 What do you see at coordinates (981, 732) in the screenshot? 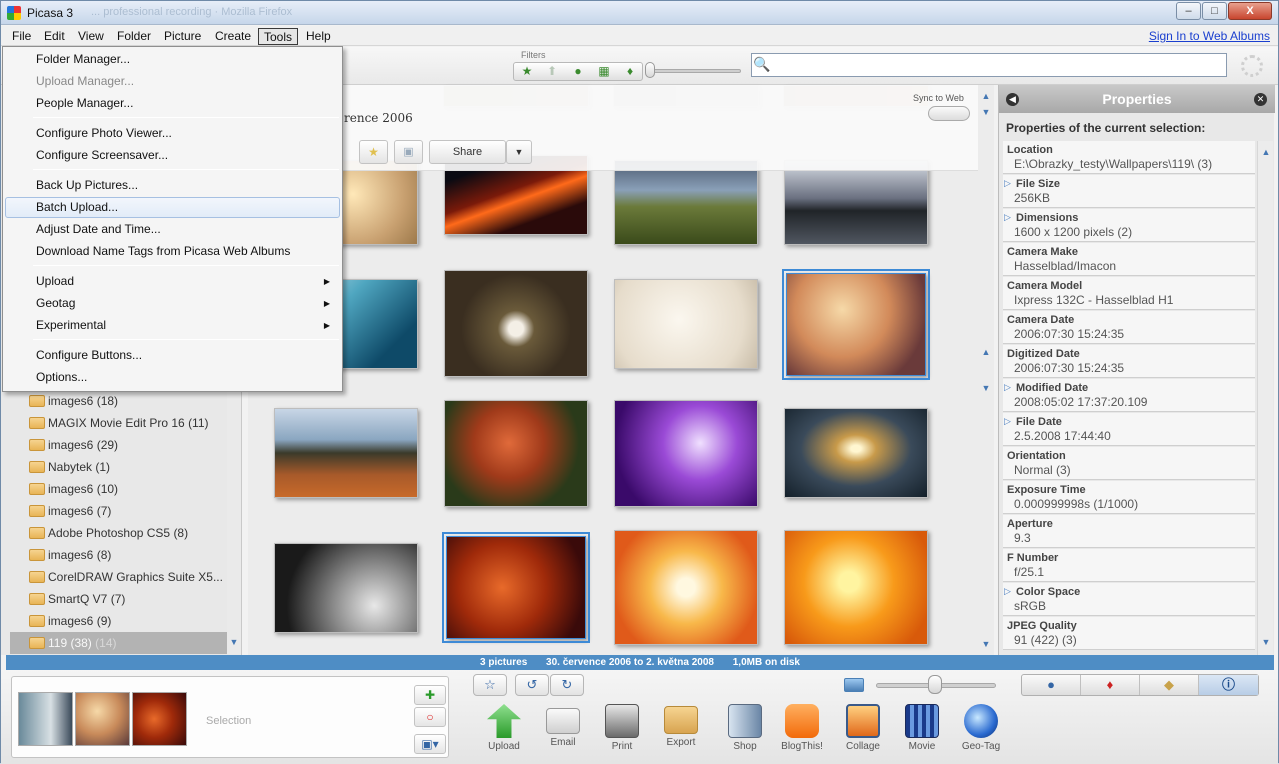
I see `geo-tag-button: Geo-Tag` at bounding box center [981, 732].